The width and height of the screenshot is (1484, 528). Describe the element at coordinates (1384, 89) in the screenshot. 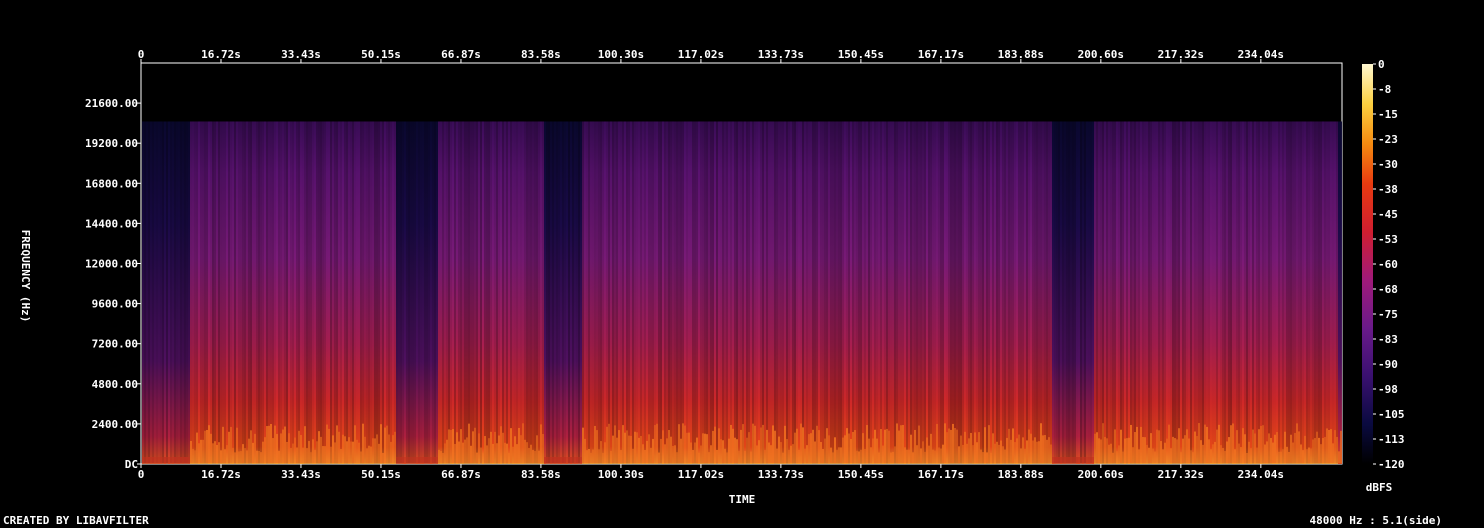

I see `colorbar-tick-label: -8` at that location.